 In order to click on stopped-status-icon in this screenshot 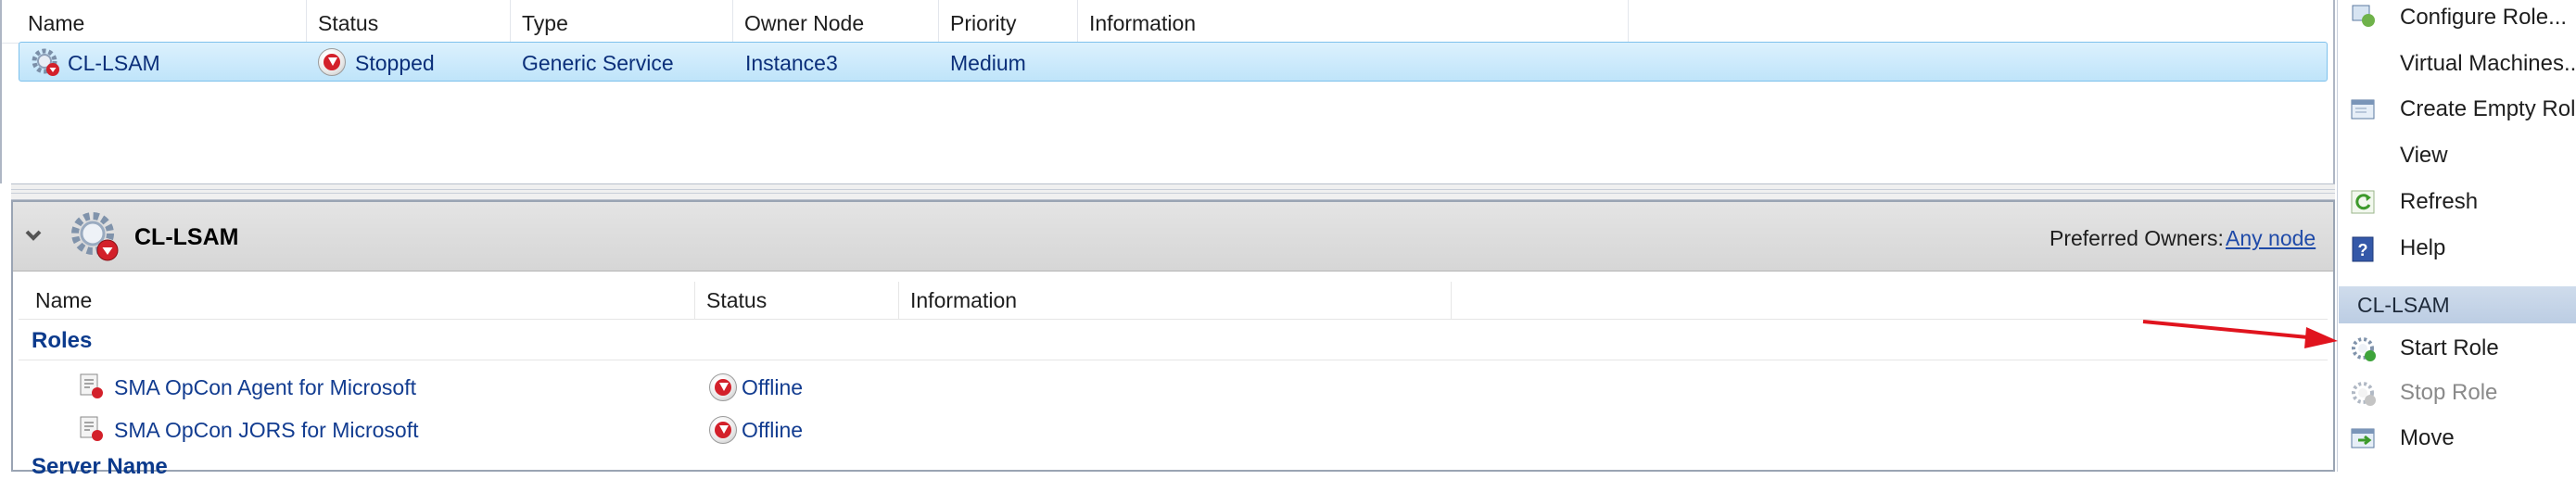, I will do `click(332, 62)`.